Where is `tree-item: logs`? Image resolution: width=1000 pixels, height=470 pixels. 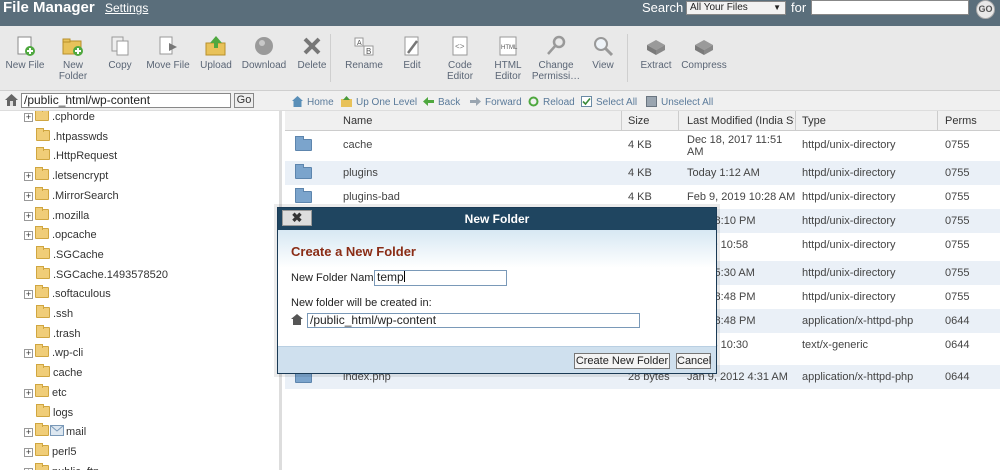
tree-item: logs is located at coordinates (54, 413).